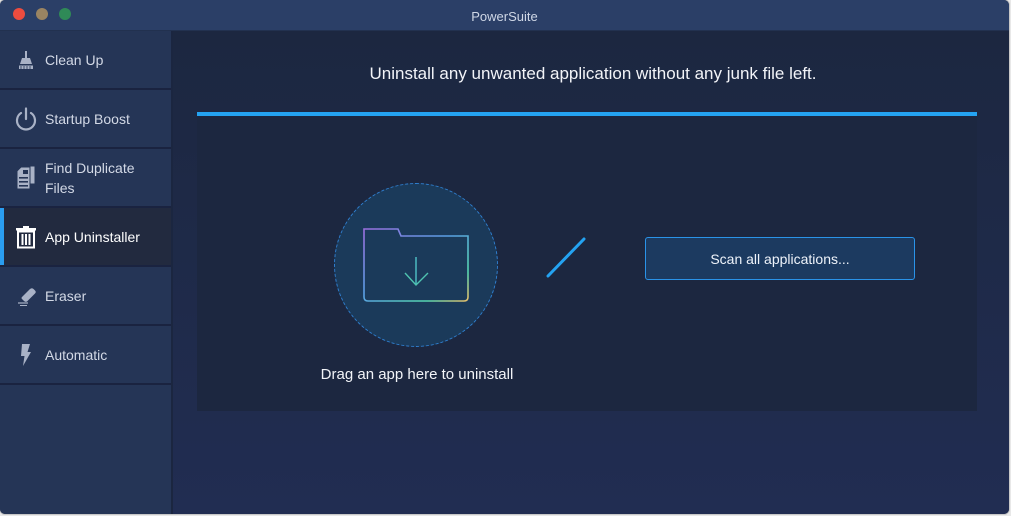 Image resolution: width=1011 pixels, height=516 pixels. I want to click on sidebar-item-find-duplicate-files: Find Duplicate Files, so click(85, 178).